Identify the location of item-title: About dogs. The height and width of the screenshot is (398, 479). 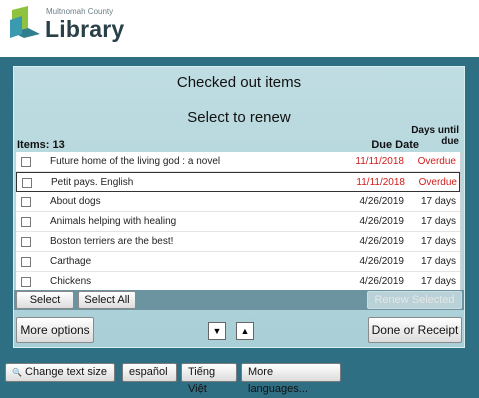
(75, 201).